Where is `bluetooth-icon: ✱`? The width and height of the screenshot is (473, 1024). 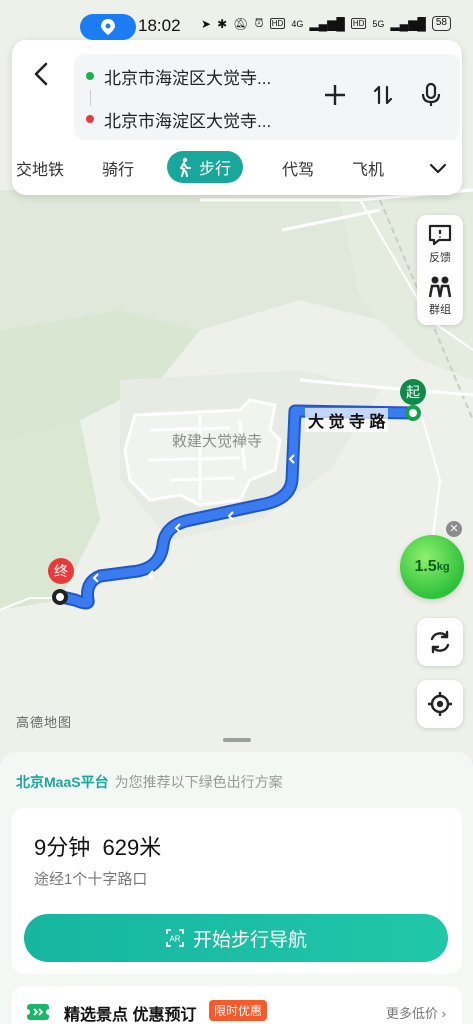
bluetooth-icon: ✱ is located at coordinates (222, 23).